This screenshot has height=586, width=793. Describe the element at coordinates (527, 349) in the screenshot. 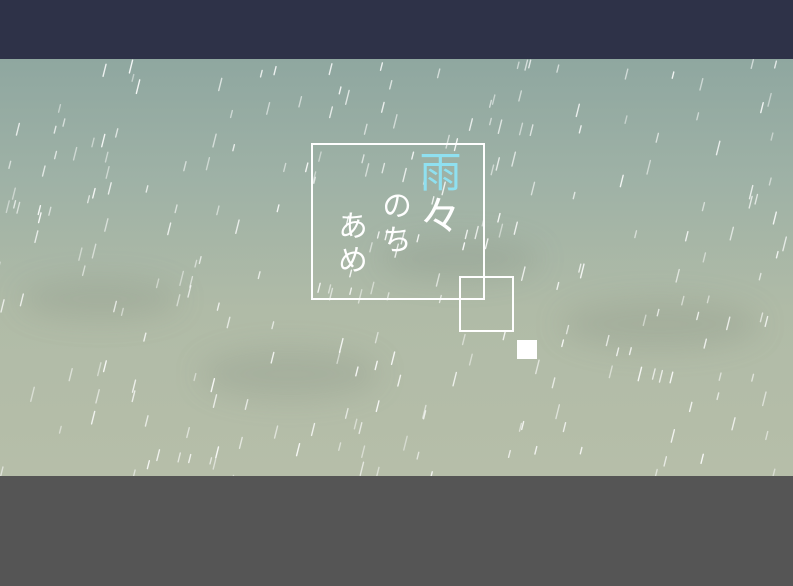

I see `white-square-icon` at that location.